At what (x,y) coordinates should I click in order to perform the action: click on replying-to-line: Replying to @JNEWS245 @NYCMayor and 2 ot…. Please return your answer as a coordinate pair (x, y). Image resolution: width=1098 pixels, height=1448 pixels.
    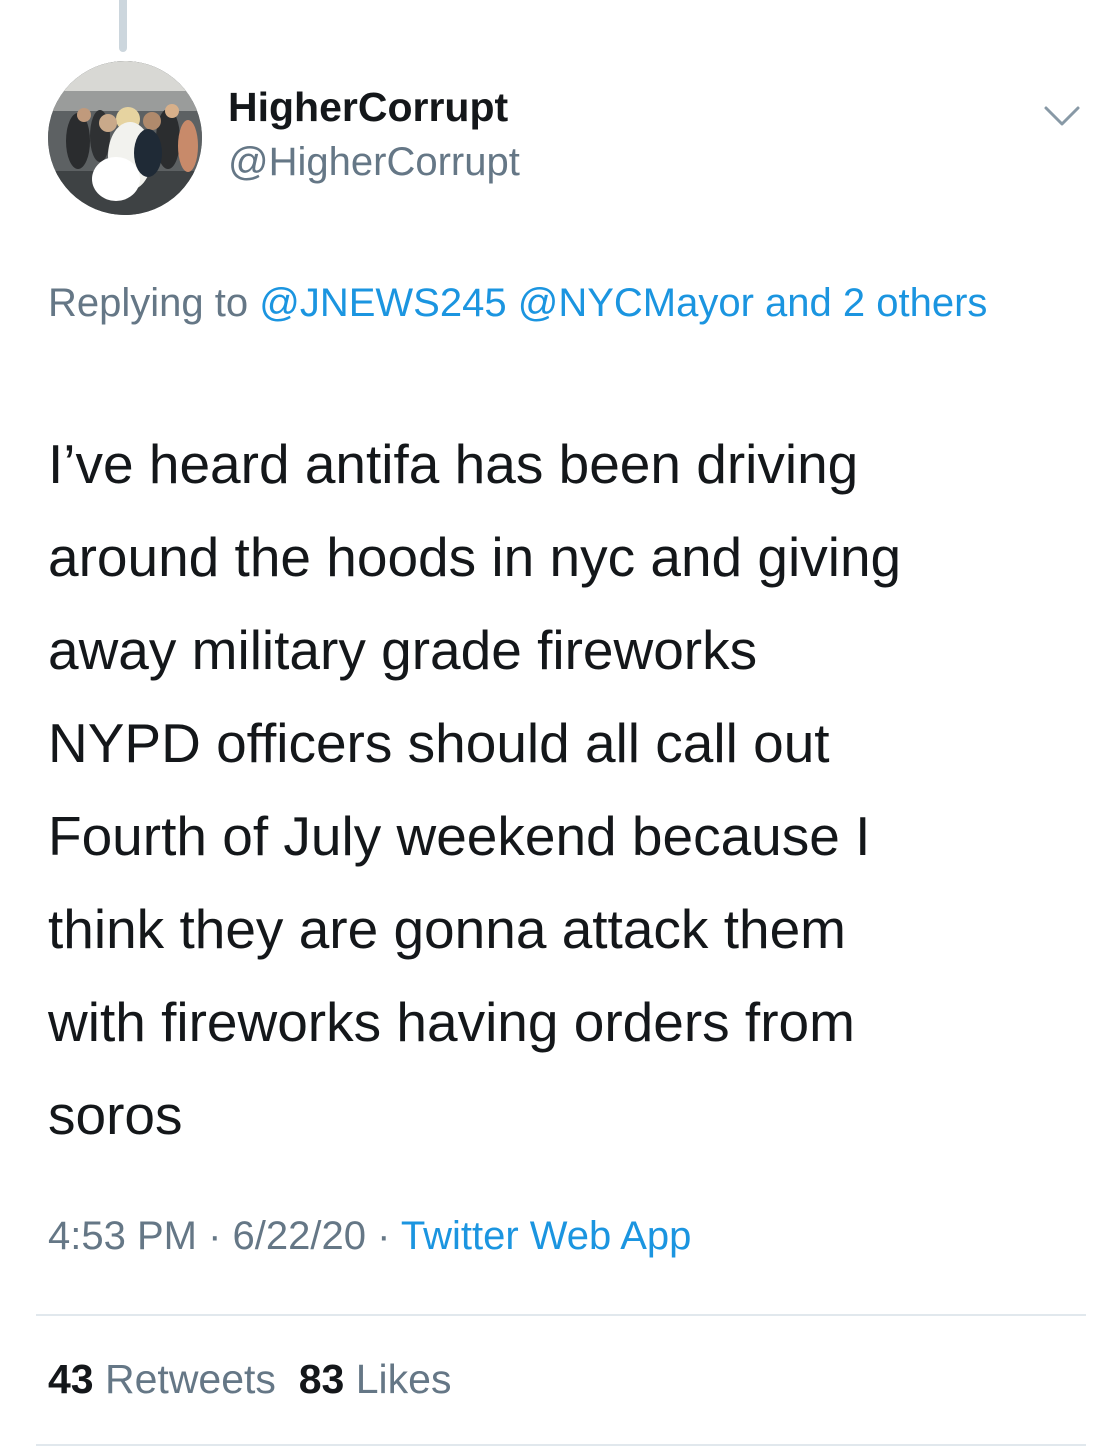
    Looking at the image, I should click on (553, 303).